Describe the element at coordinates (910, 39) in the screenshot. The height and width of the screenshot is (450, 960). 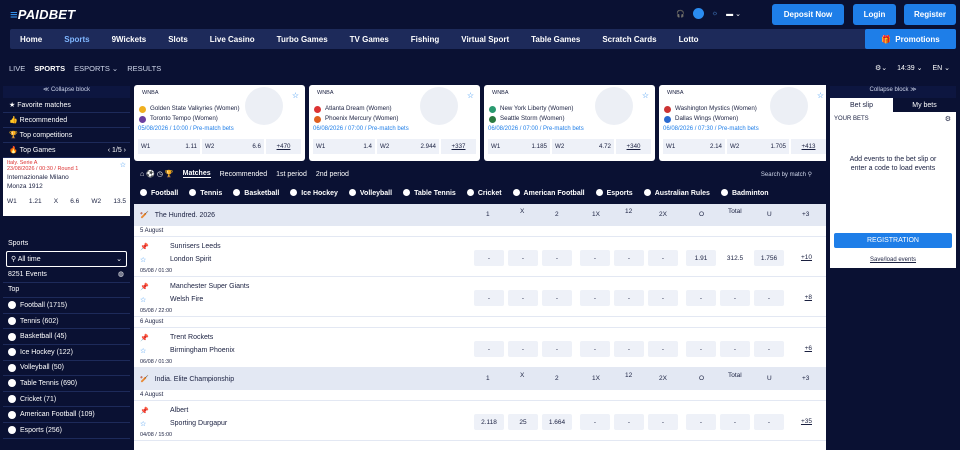
I see `promotions-button: 🎁 Promotions` at that location.